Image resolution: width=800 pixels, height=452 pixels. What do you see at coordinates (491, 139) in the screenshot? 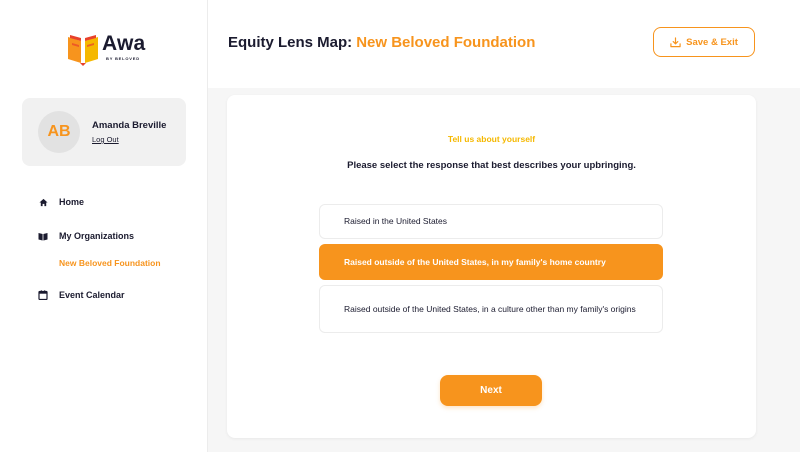
I see `section-eyebrow: Tell us about yourself` at bounding box center [491, 139].